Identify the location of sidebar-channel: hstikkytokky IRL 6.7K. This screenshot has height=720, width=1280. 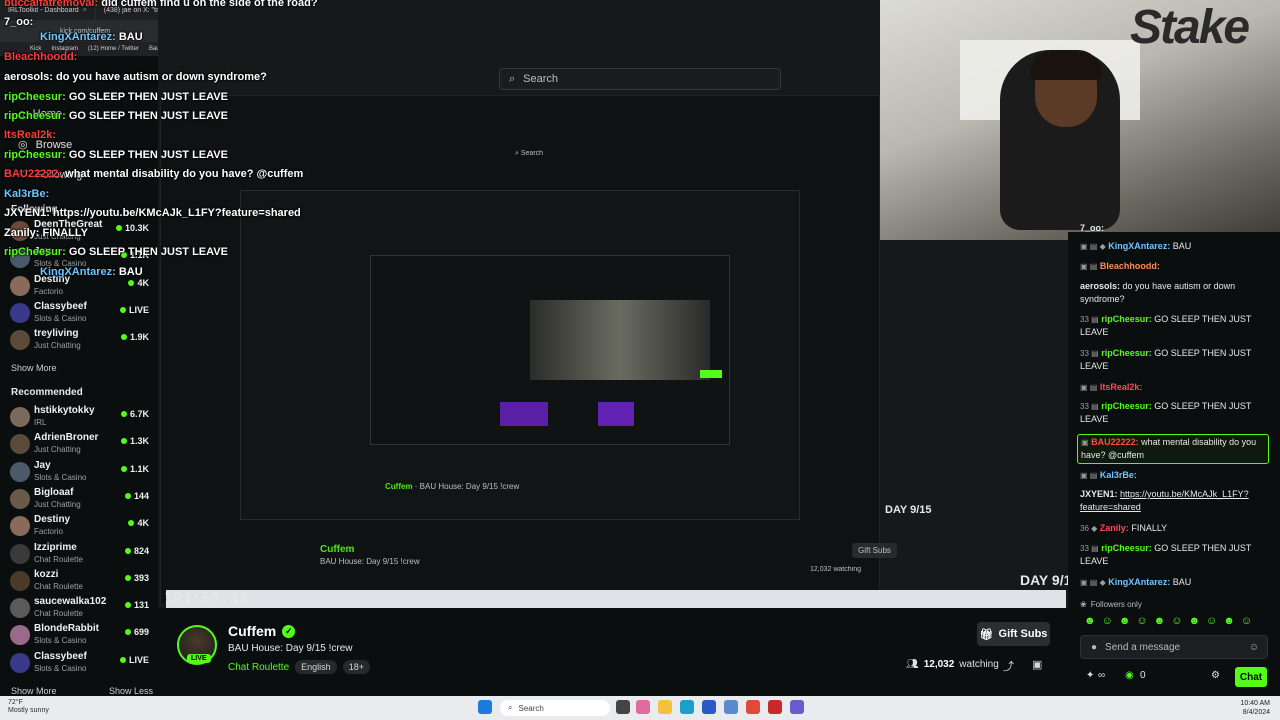
(81, 418).